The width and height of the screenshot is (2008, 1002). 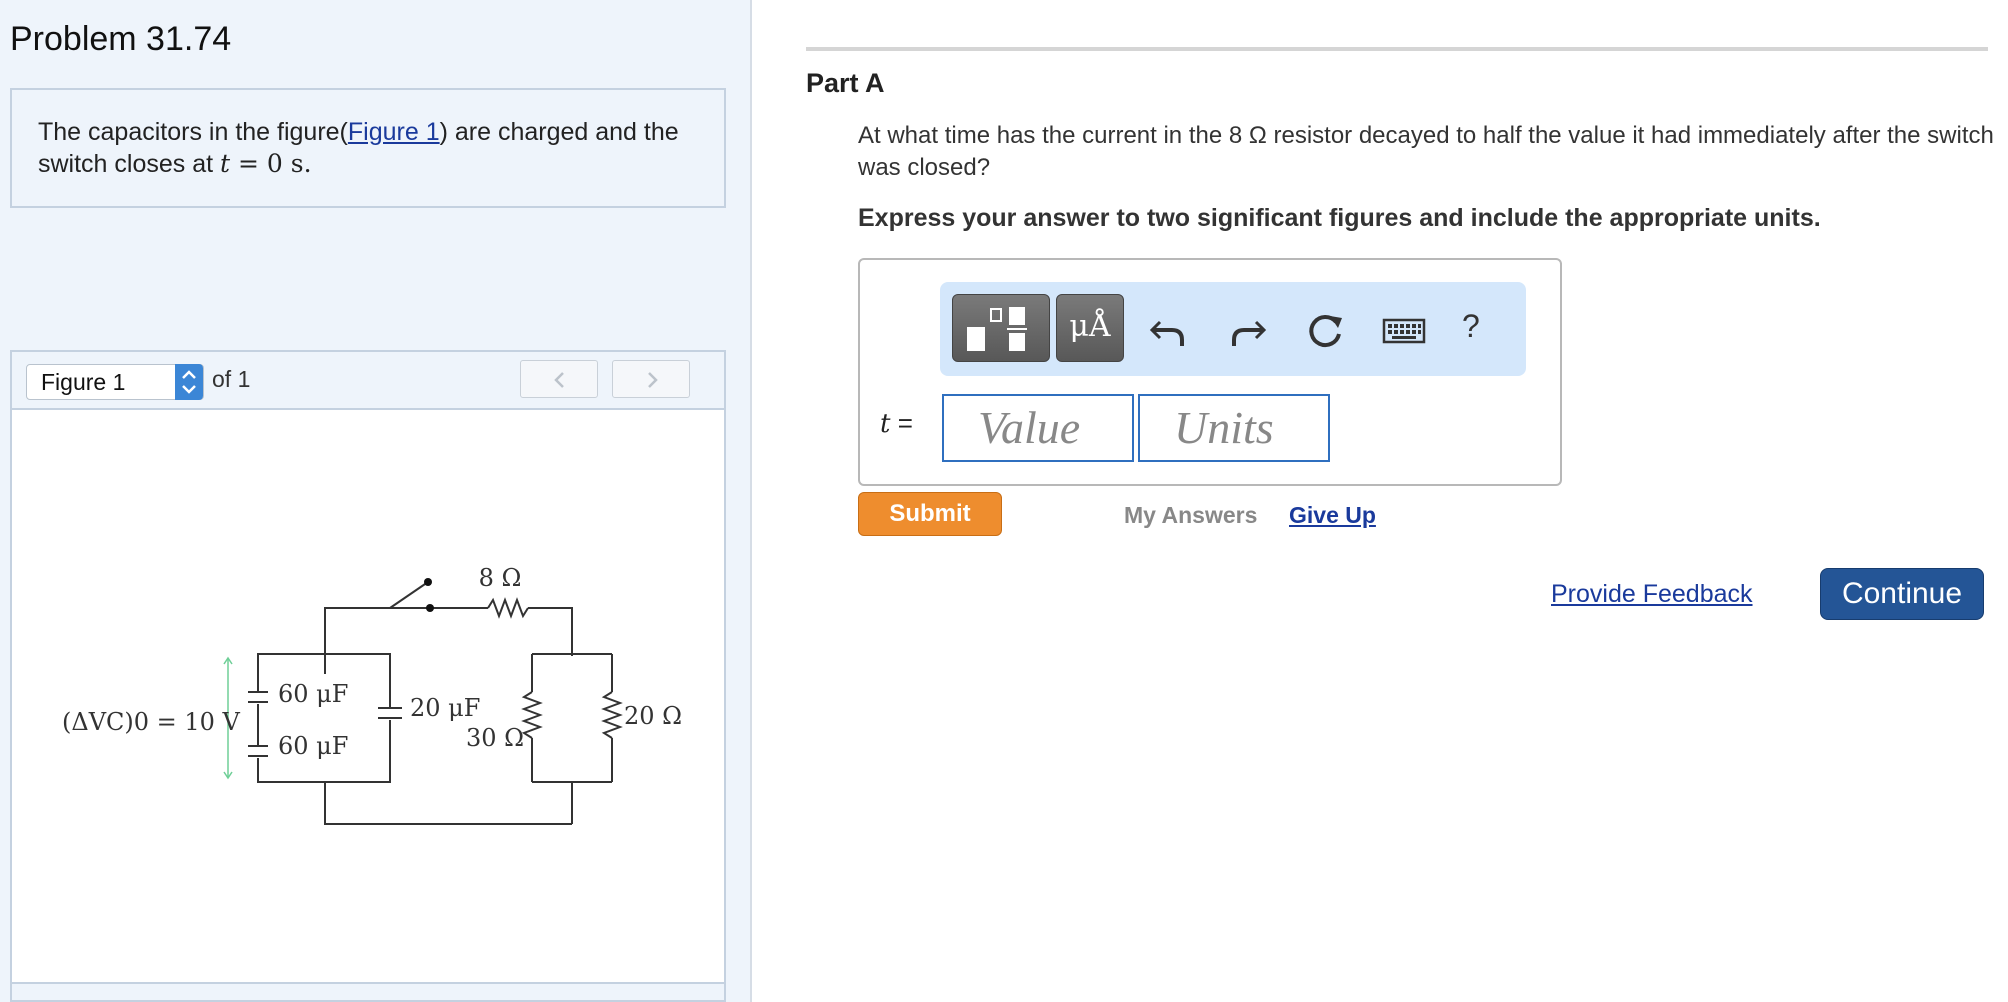 I want to click on figure-link: Figure 1, so click(x=394, y=132).